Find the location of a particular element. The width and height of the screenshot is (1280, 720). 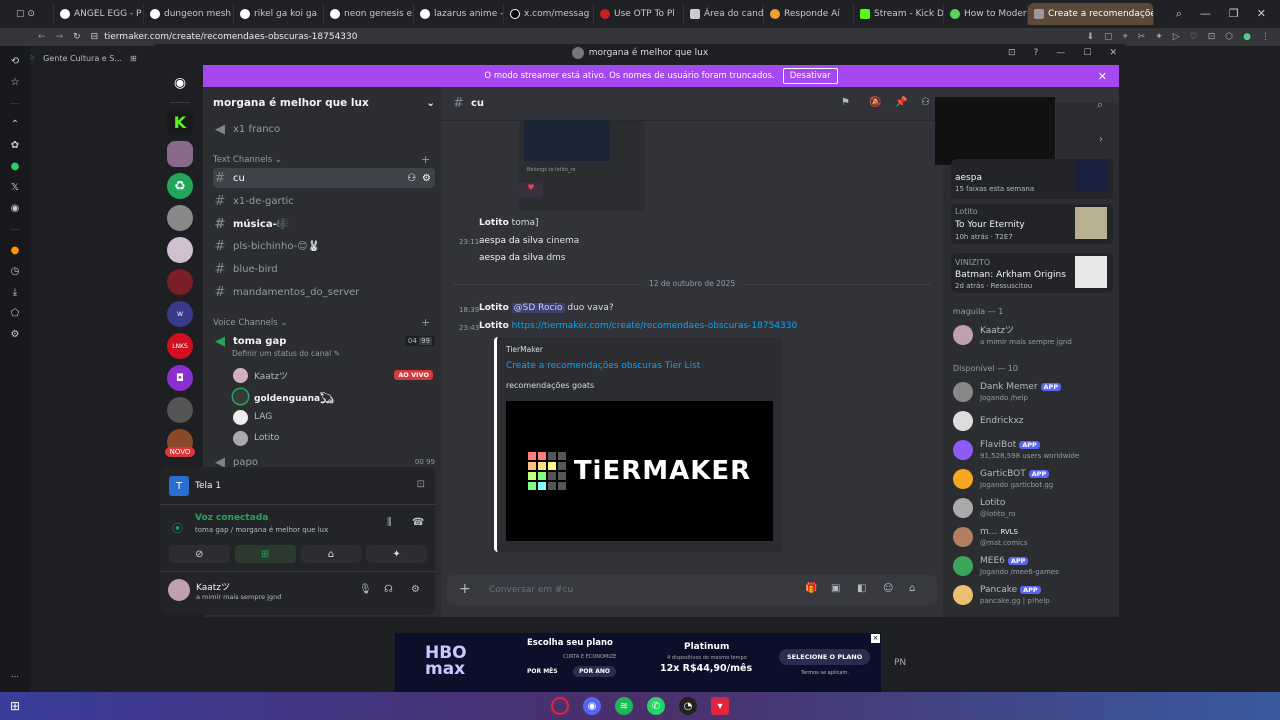

menu-icon: ⋮ is located at coordinates (1265, 37).